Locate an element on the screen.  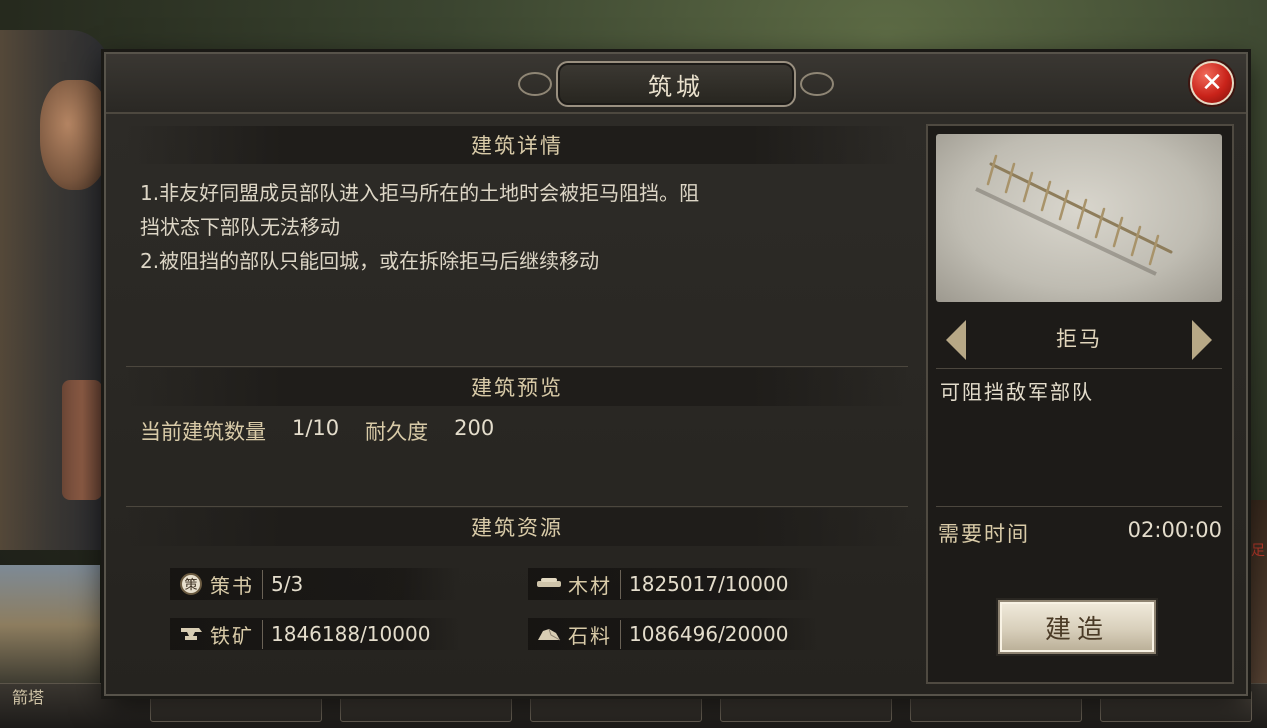
preview-stats: 当前建筑数量 1/10 耐久度 200 is located at coordinates (317, 431).